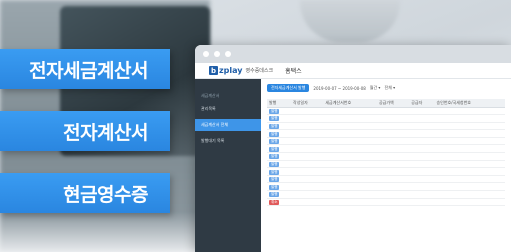 The width and height of the screenshot is (511, 252). I want to click on background-lamp, so click(350, 21).